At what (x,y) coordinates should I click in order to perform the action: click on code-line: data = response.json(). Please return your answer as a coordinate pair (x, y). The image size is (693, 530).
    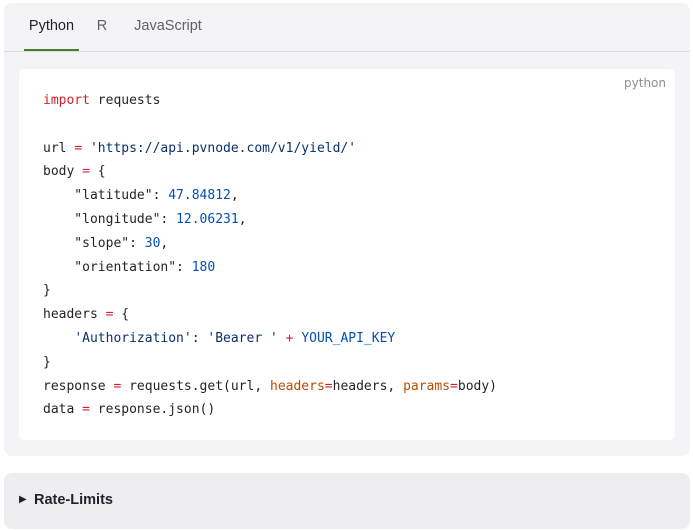
    Looking at the image, I should click on (129, 410).